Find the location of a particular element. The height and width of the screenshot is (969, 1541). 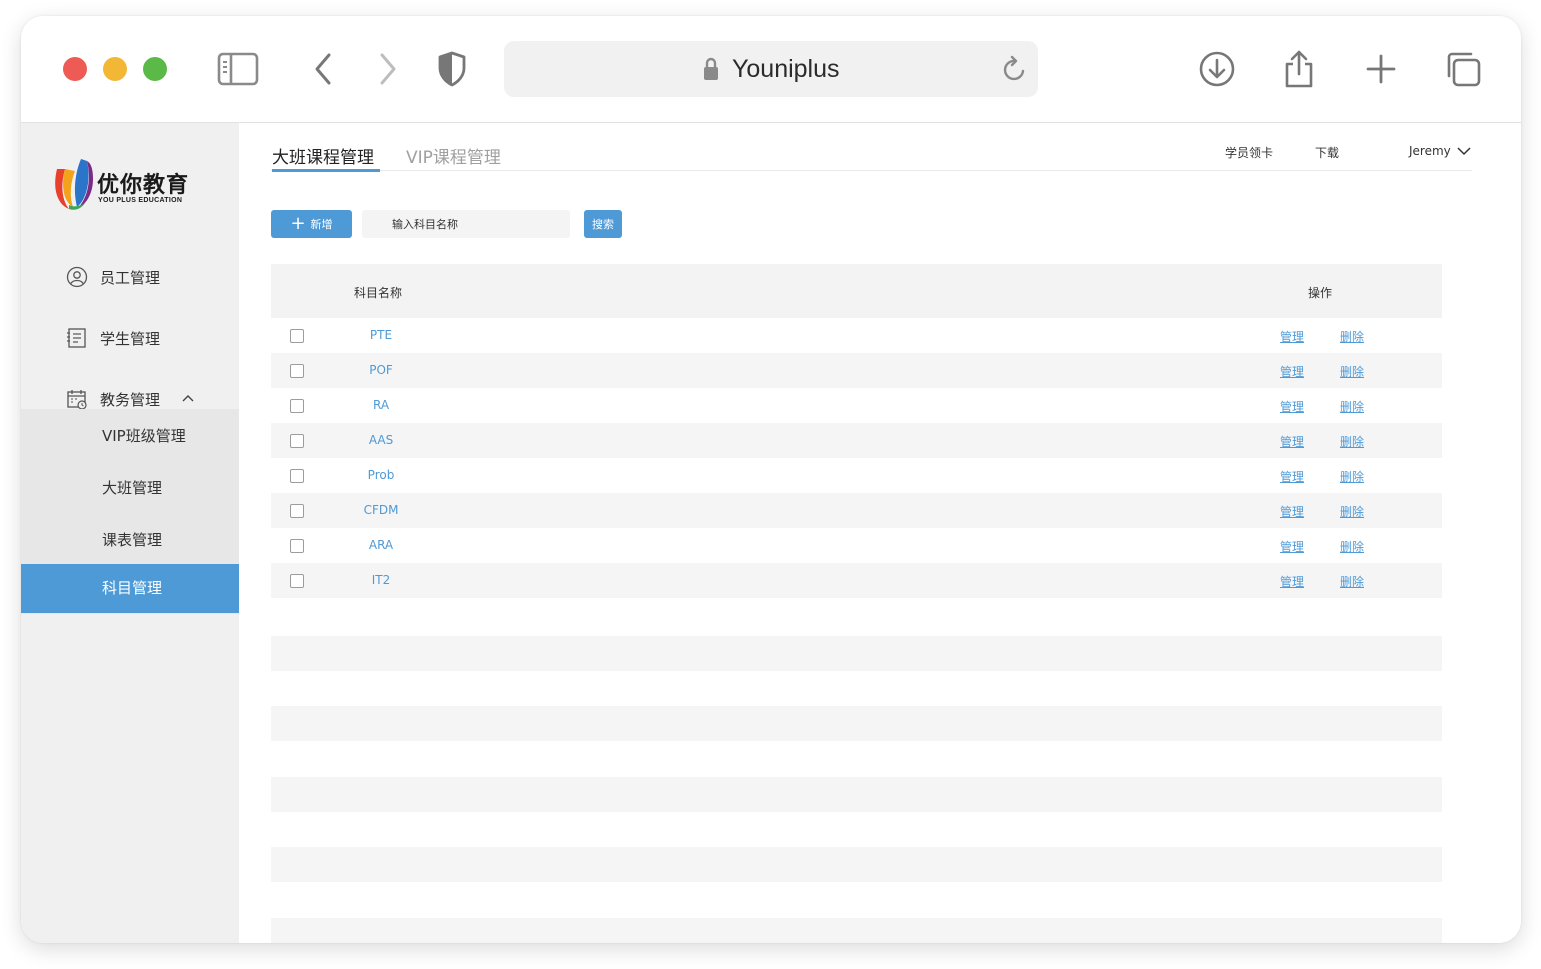

user-name: Jeremy is located at coordinates (1430, 151).